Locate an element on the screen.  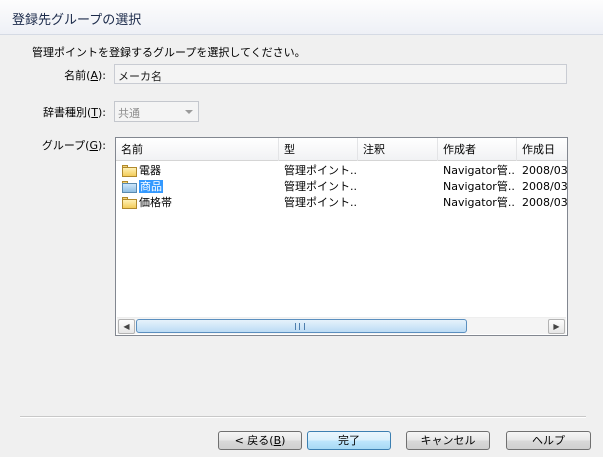
chevron-down-icon is located at coordinates (189, 111).